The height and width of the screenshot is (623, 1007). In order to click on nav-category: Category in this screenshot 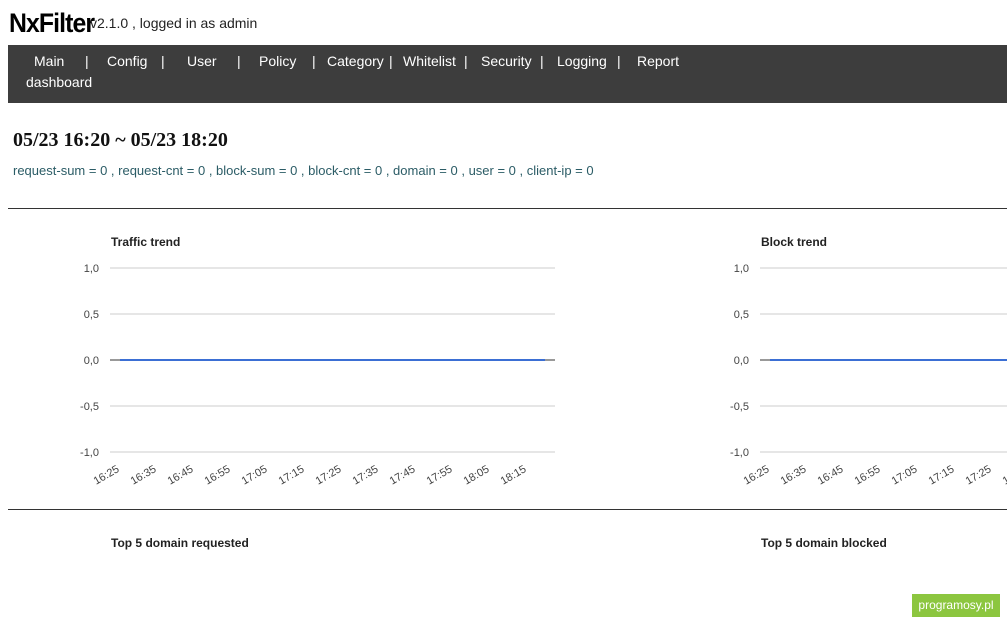, I will do `click(355, 61)`.